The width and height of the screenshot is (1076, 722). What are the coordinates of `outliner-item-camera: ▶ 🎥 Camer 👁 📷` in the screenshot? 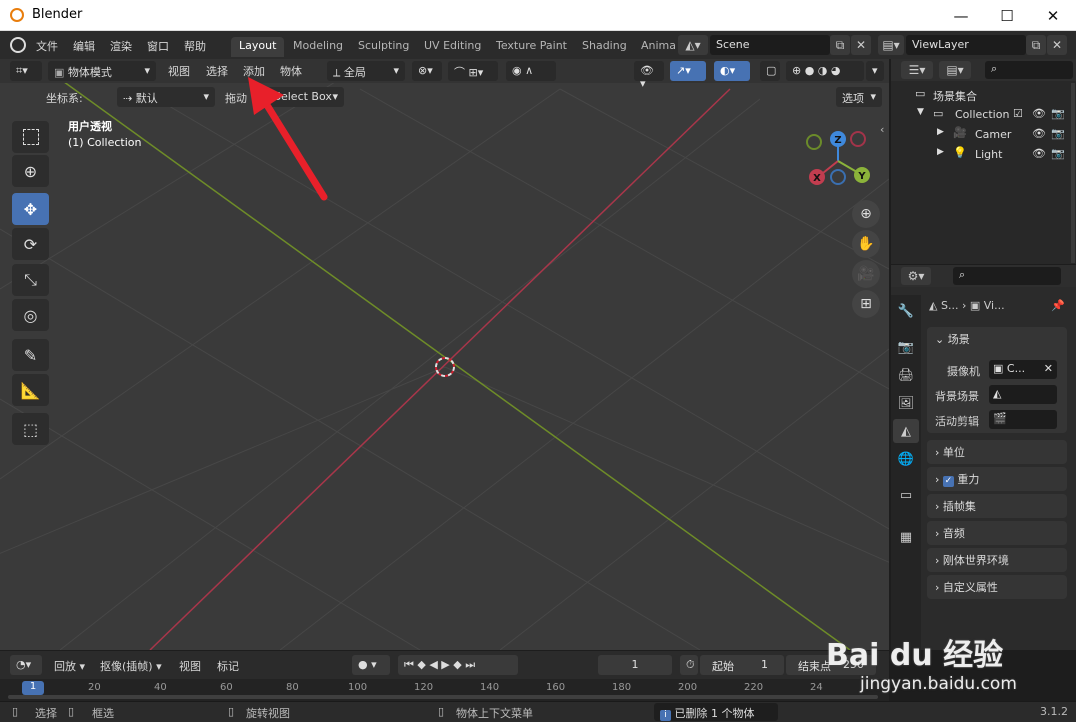 It's located at (983, 135).